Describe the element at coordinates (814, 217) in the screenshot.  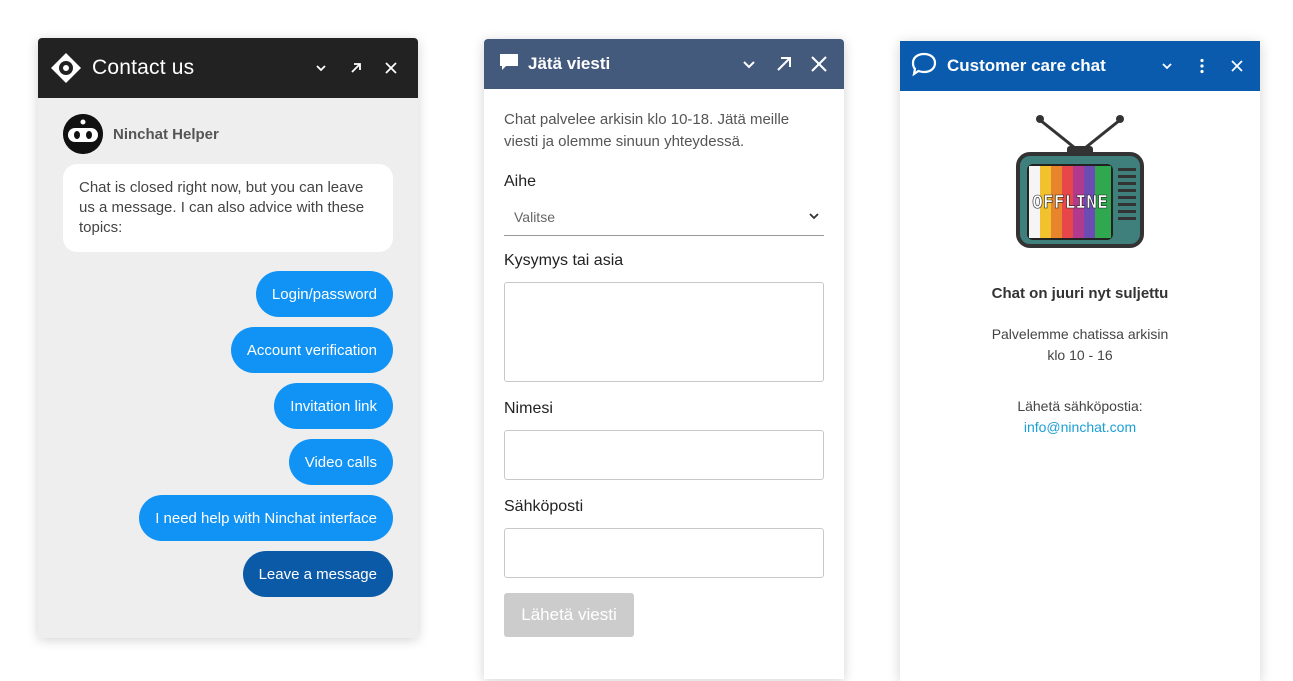
I see `chevron-down-icon` at that location.